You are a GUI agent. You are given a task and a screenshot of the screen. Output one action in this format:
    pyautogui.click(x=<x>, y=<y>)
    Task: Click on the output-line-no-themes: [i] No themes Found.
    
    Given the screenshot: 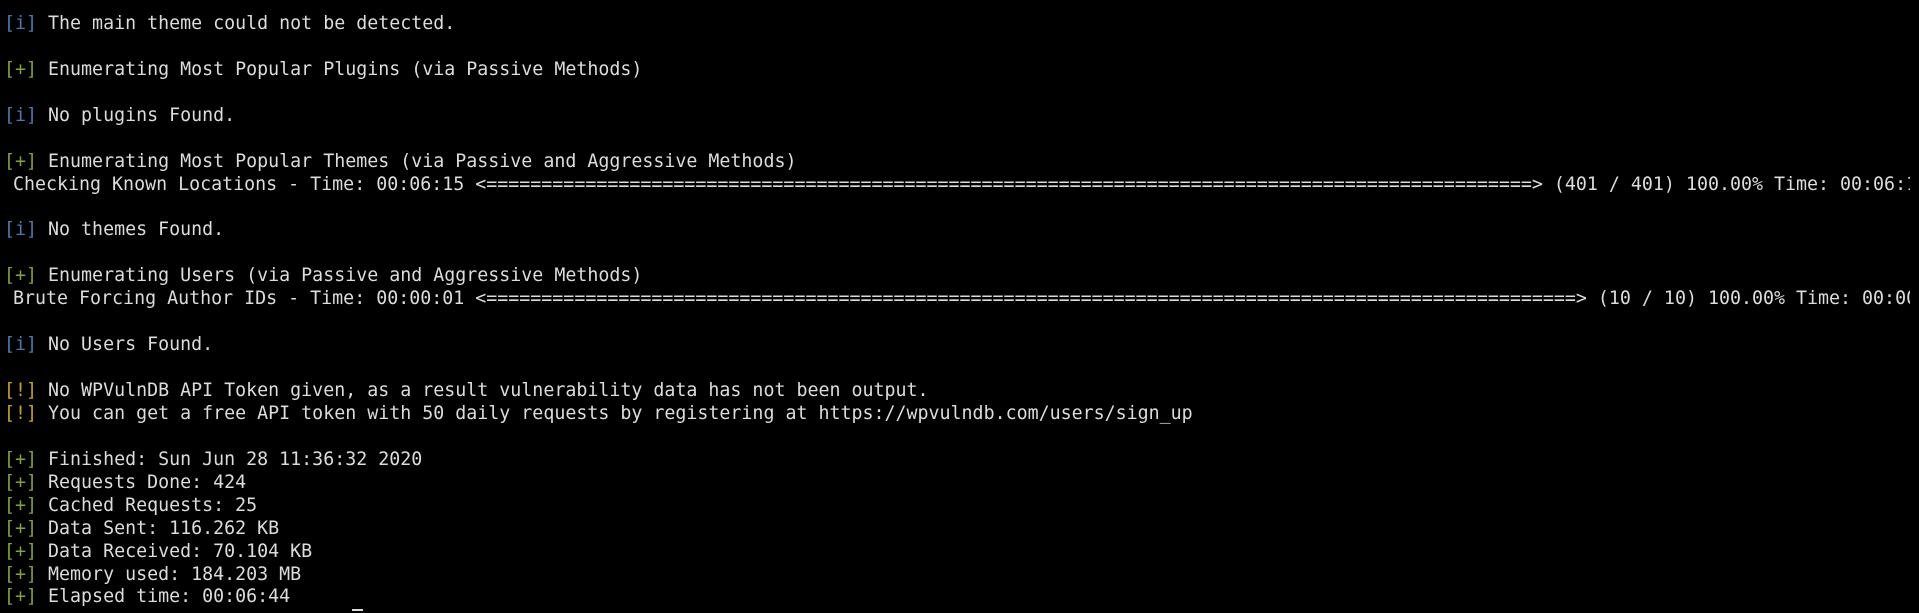 What is the action you would take?
    pyautogui.click(x=957, y=230)
    